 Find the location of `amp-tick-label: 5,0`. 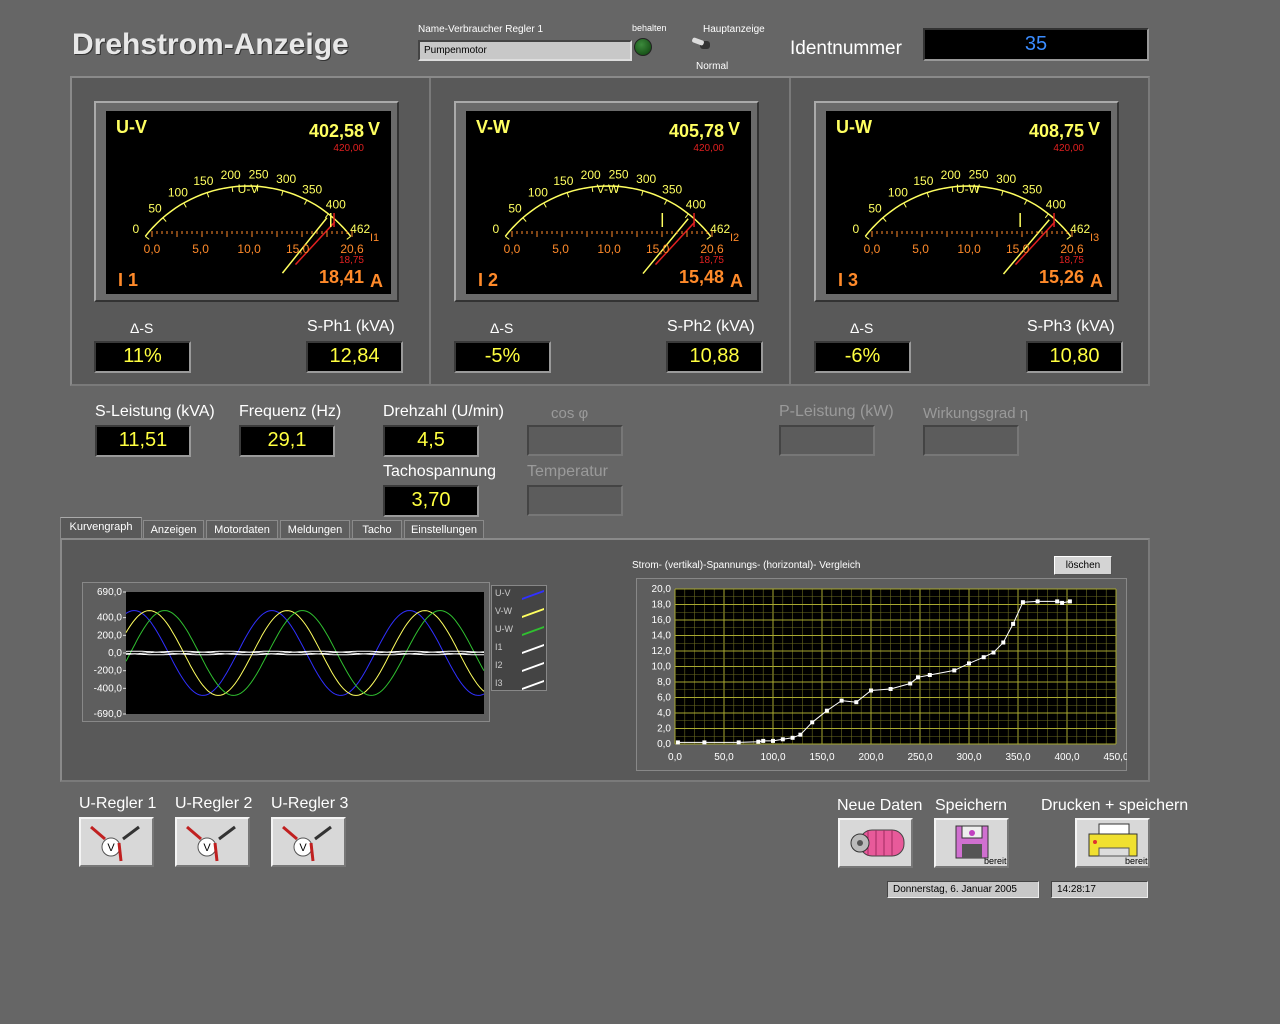

amp-tick-label: 5,0 is located at coordinates (560, 249).